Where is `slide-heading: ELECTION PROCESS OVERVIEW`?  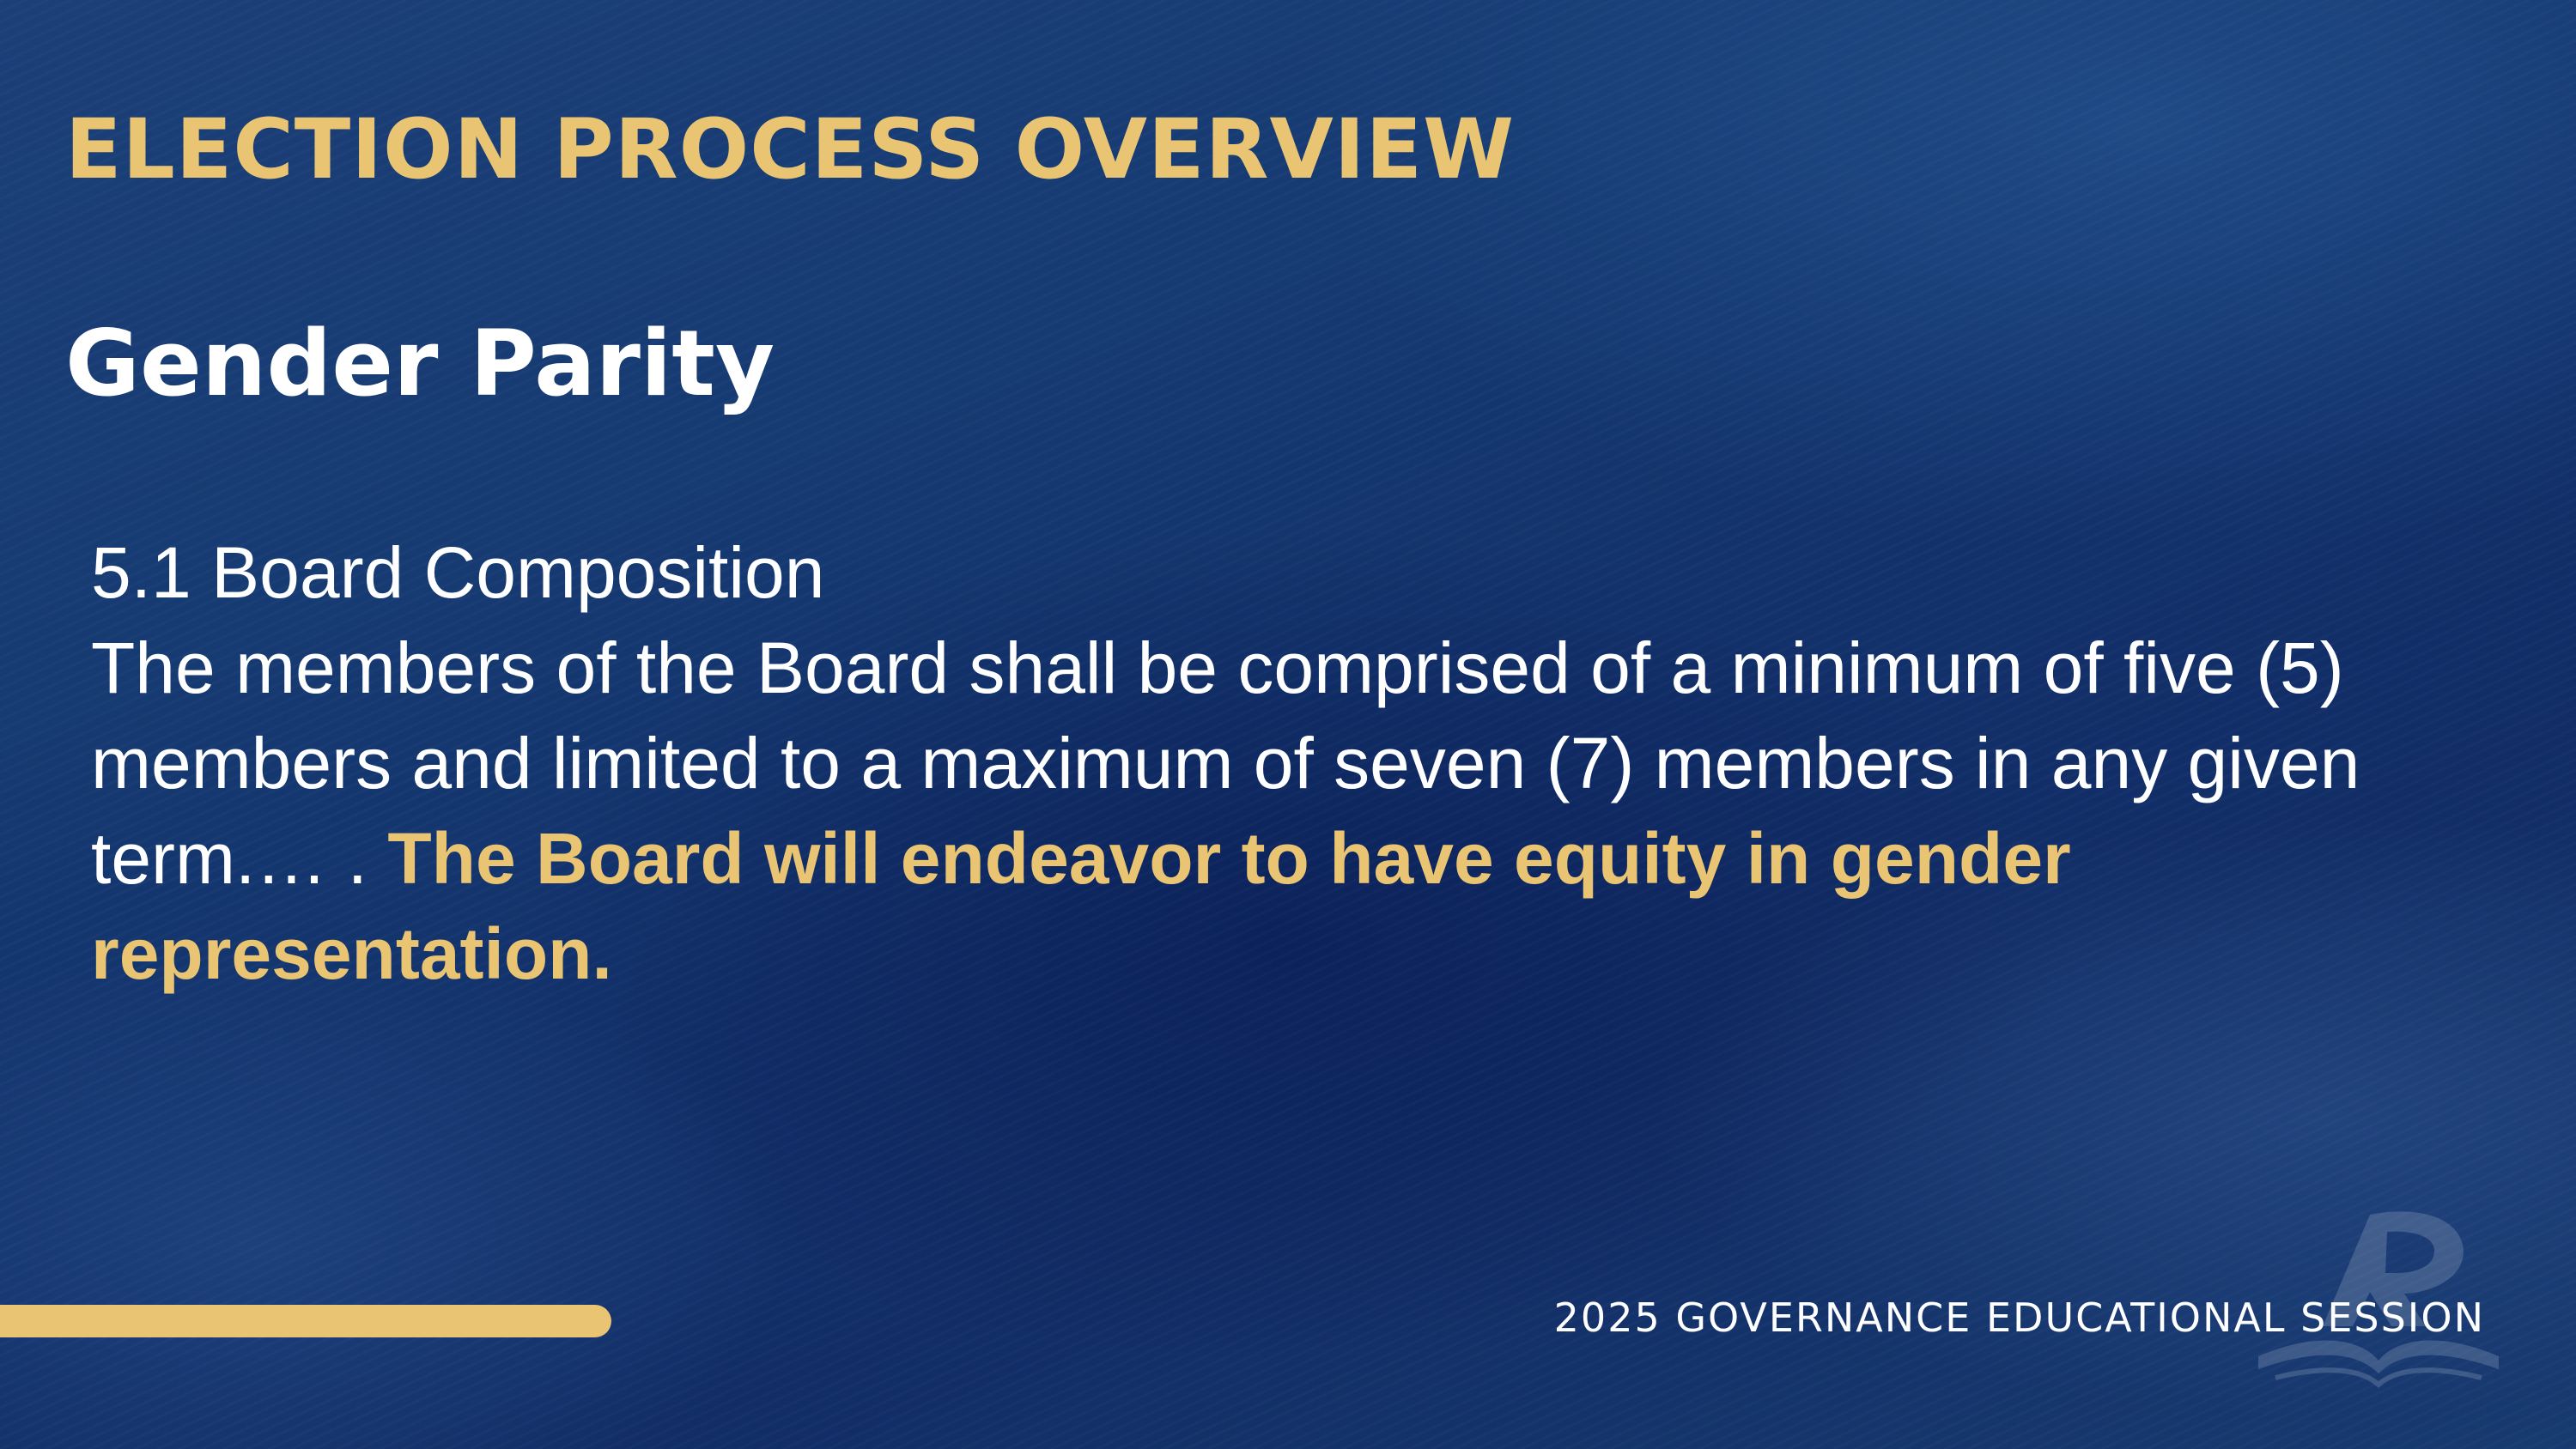
slide-heading: ELECTION PROCESS OVERVIEW is located at coordinates (790, 149).